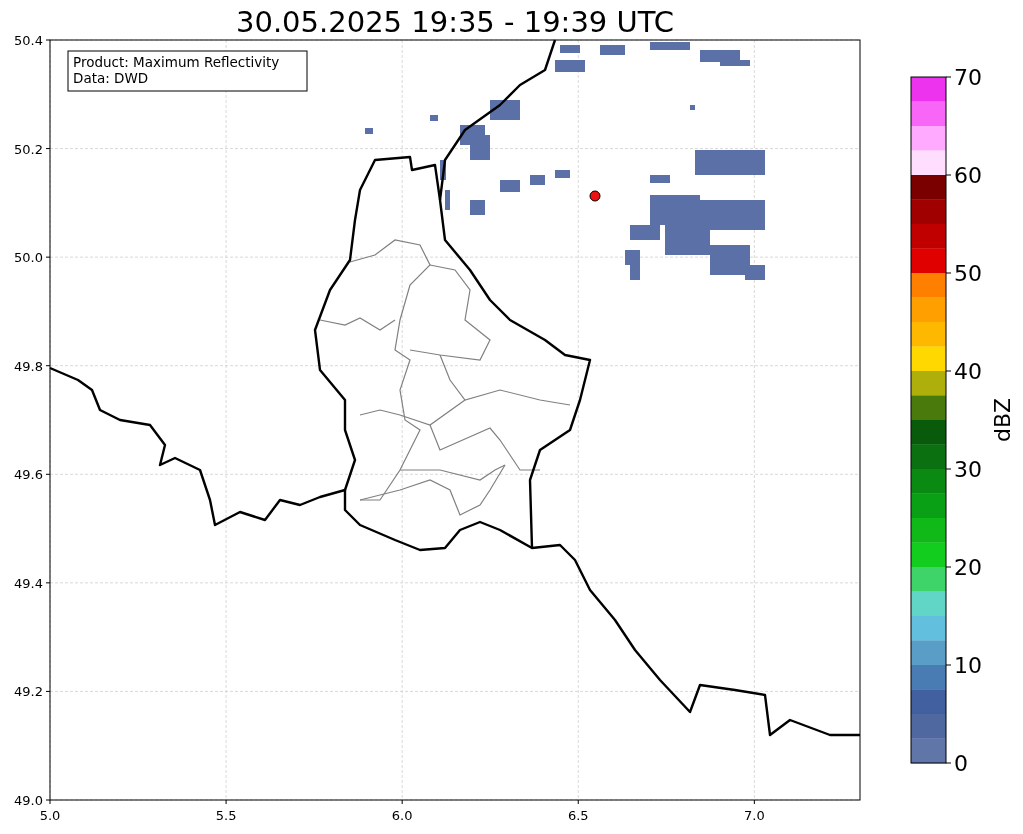 Image resolution: width=1023 pixels, height=834 pixels. I want to click on colorbar-tick-label: 50, so click(968, 273).